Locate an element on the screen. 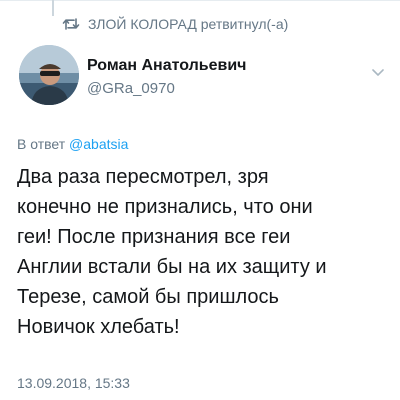 This screenshot has height=400, width=400. tweet-line: Новичок хлебать! is located at coordinates (98, 327).